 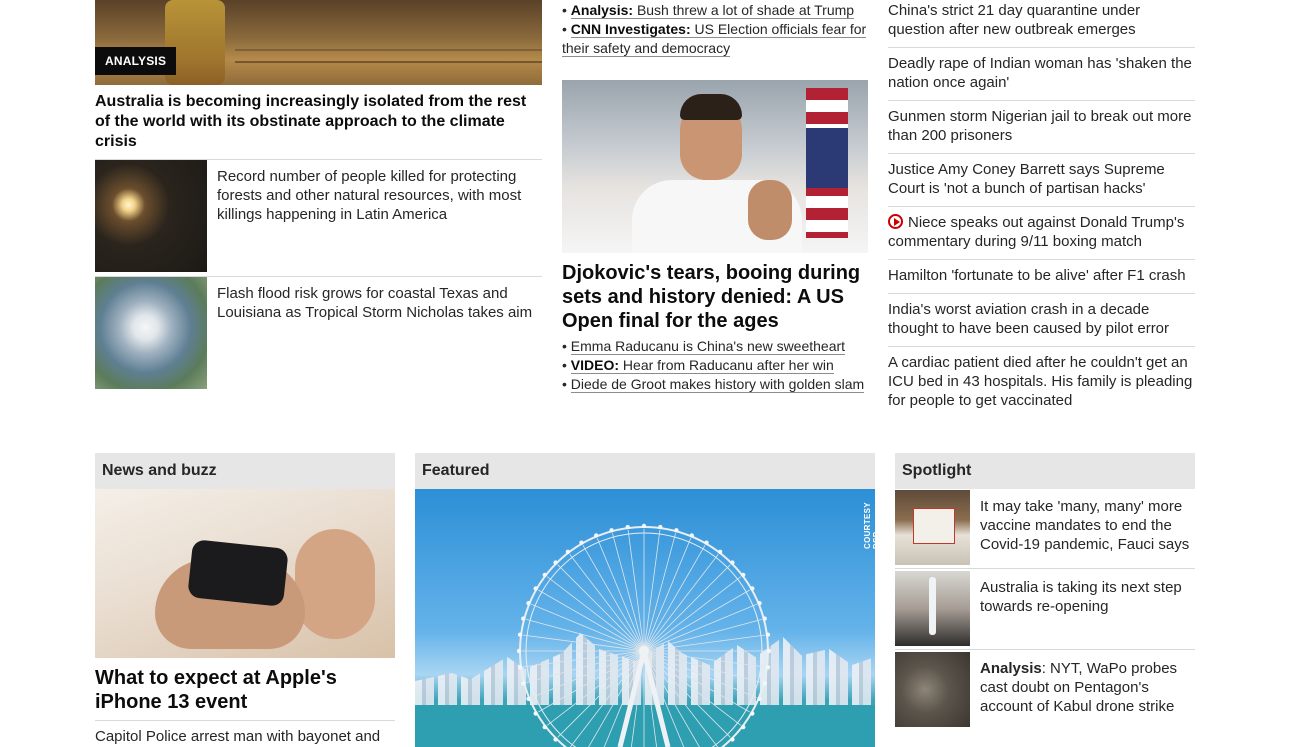 I want to click on flag-graphic, so click(x=827, y=163).